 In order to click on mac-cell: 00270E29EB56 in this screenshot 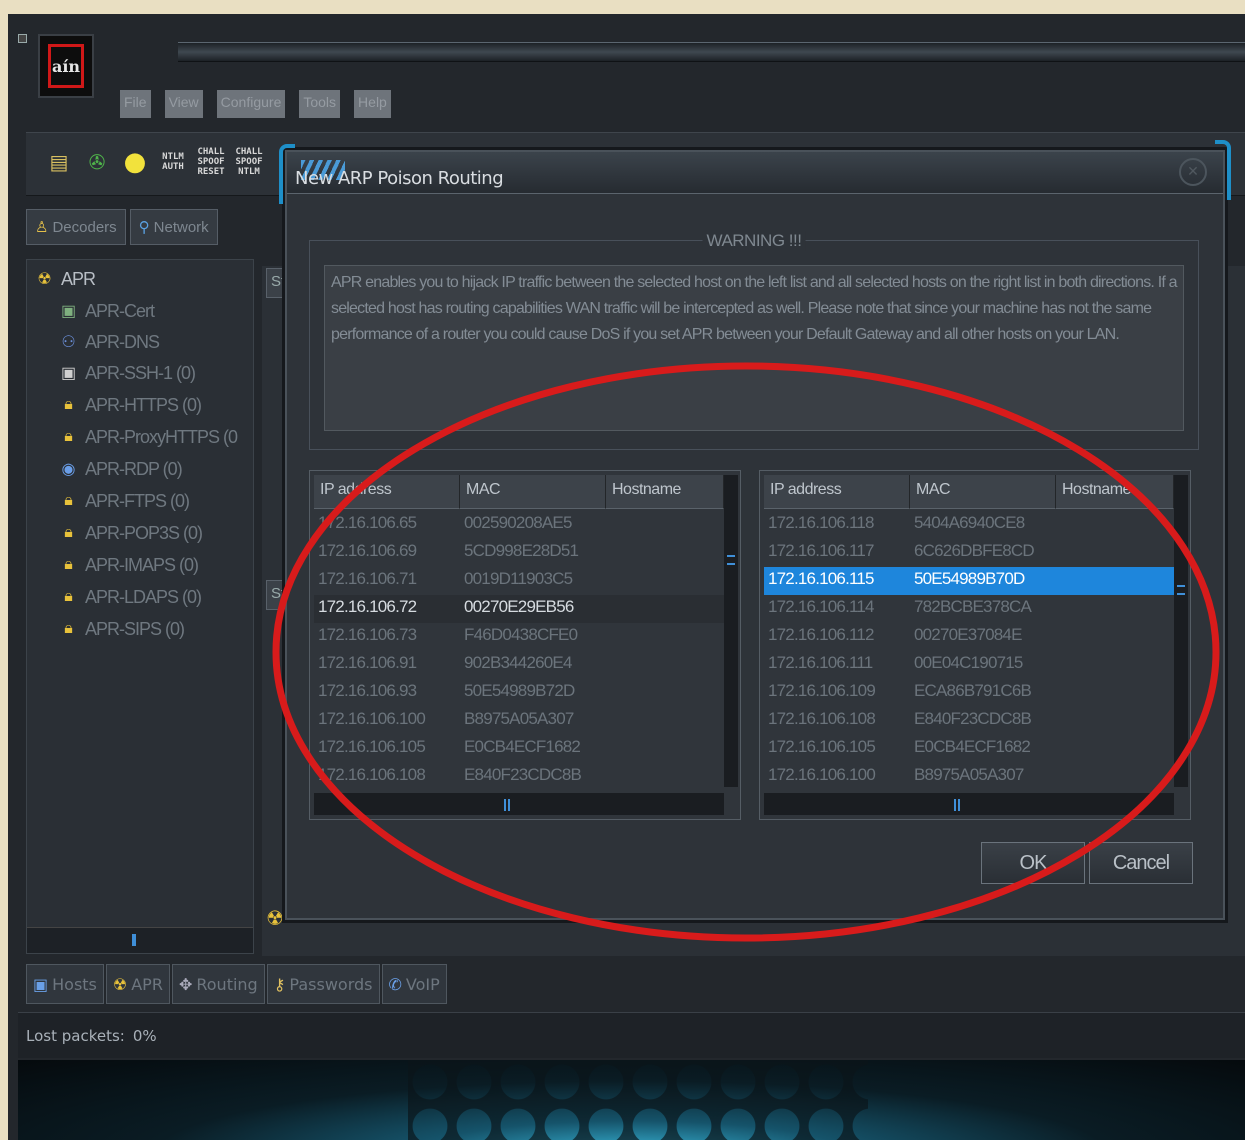, I will do `click(519, 606)`.